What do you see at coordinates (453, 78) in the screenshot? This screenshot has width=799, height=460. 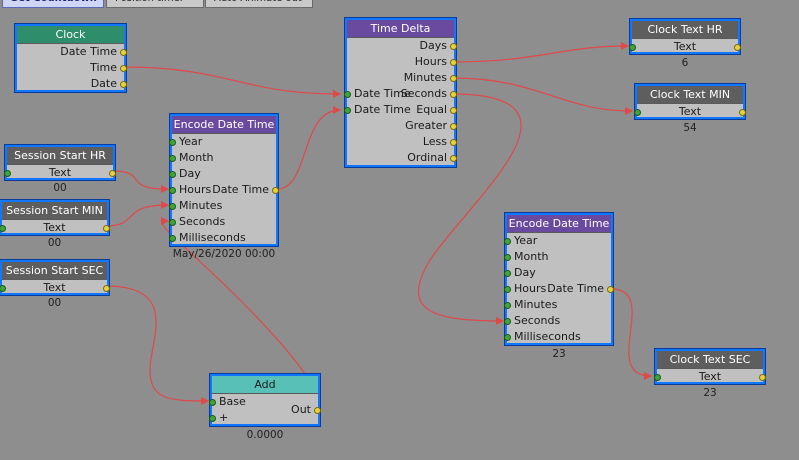 I see `output-pin-minutes` at bounding box center [453, 78].